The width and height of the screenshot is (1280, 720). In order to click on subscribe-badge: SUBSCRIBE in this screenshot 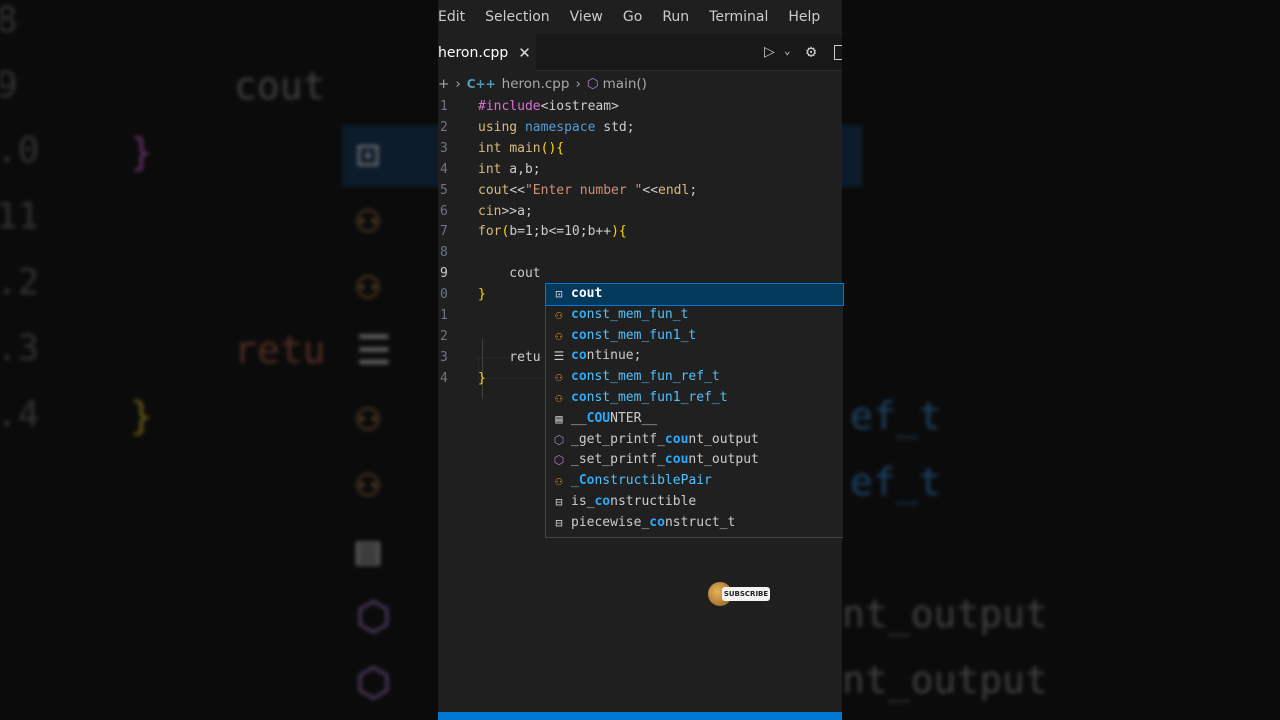, I will do `click(739, 594)`.